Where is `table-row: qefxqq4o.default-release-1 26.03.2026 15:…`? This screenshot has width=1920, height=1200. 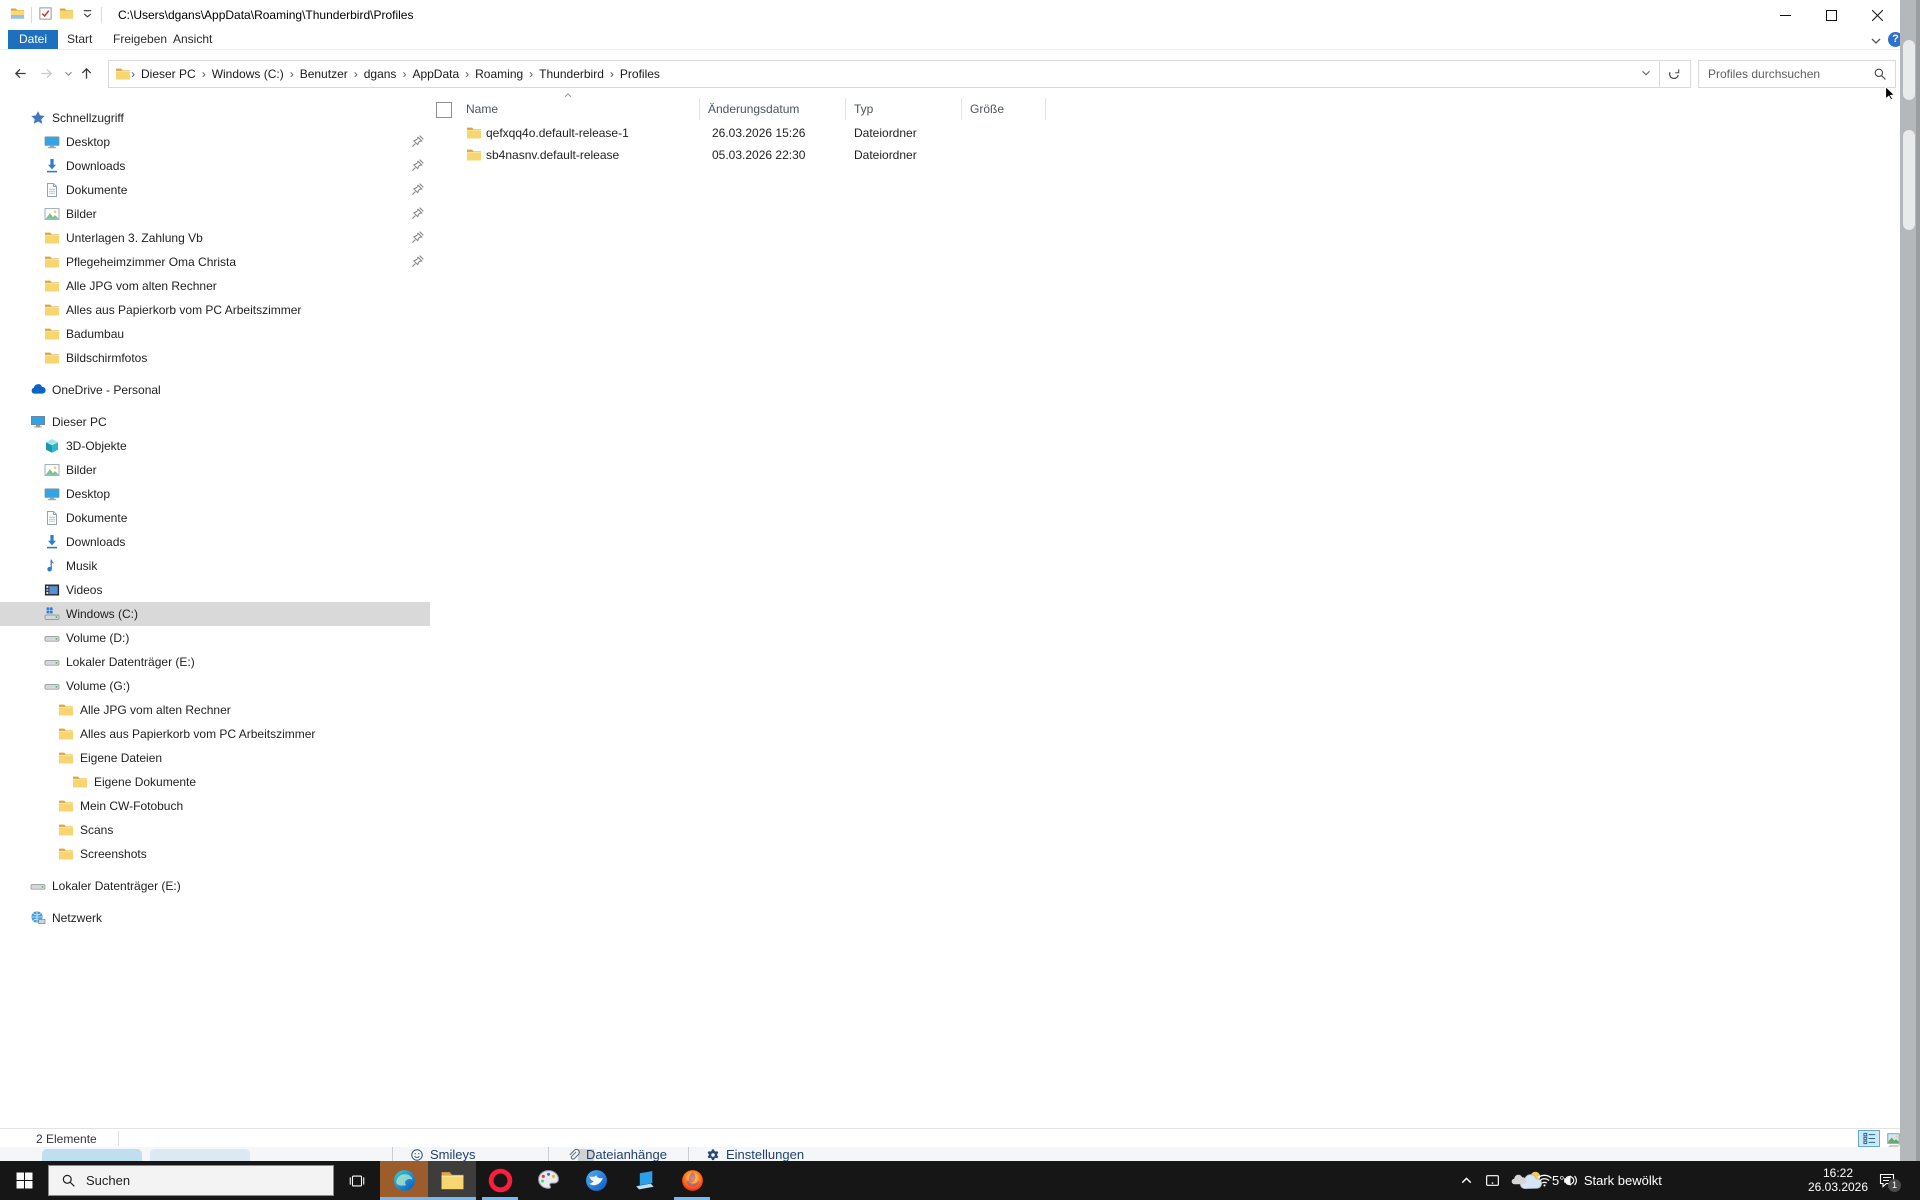 table-row: qefxqq4o.default-release-1 26.03.2026 15:… is located at coordinates (1030, 133).